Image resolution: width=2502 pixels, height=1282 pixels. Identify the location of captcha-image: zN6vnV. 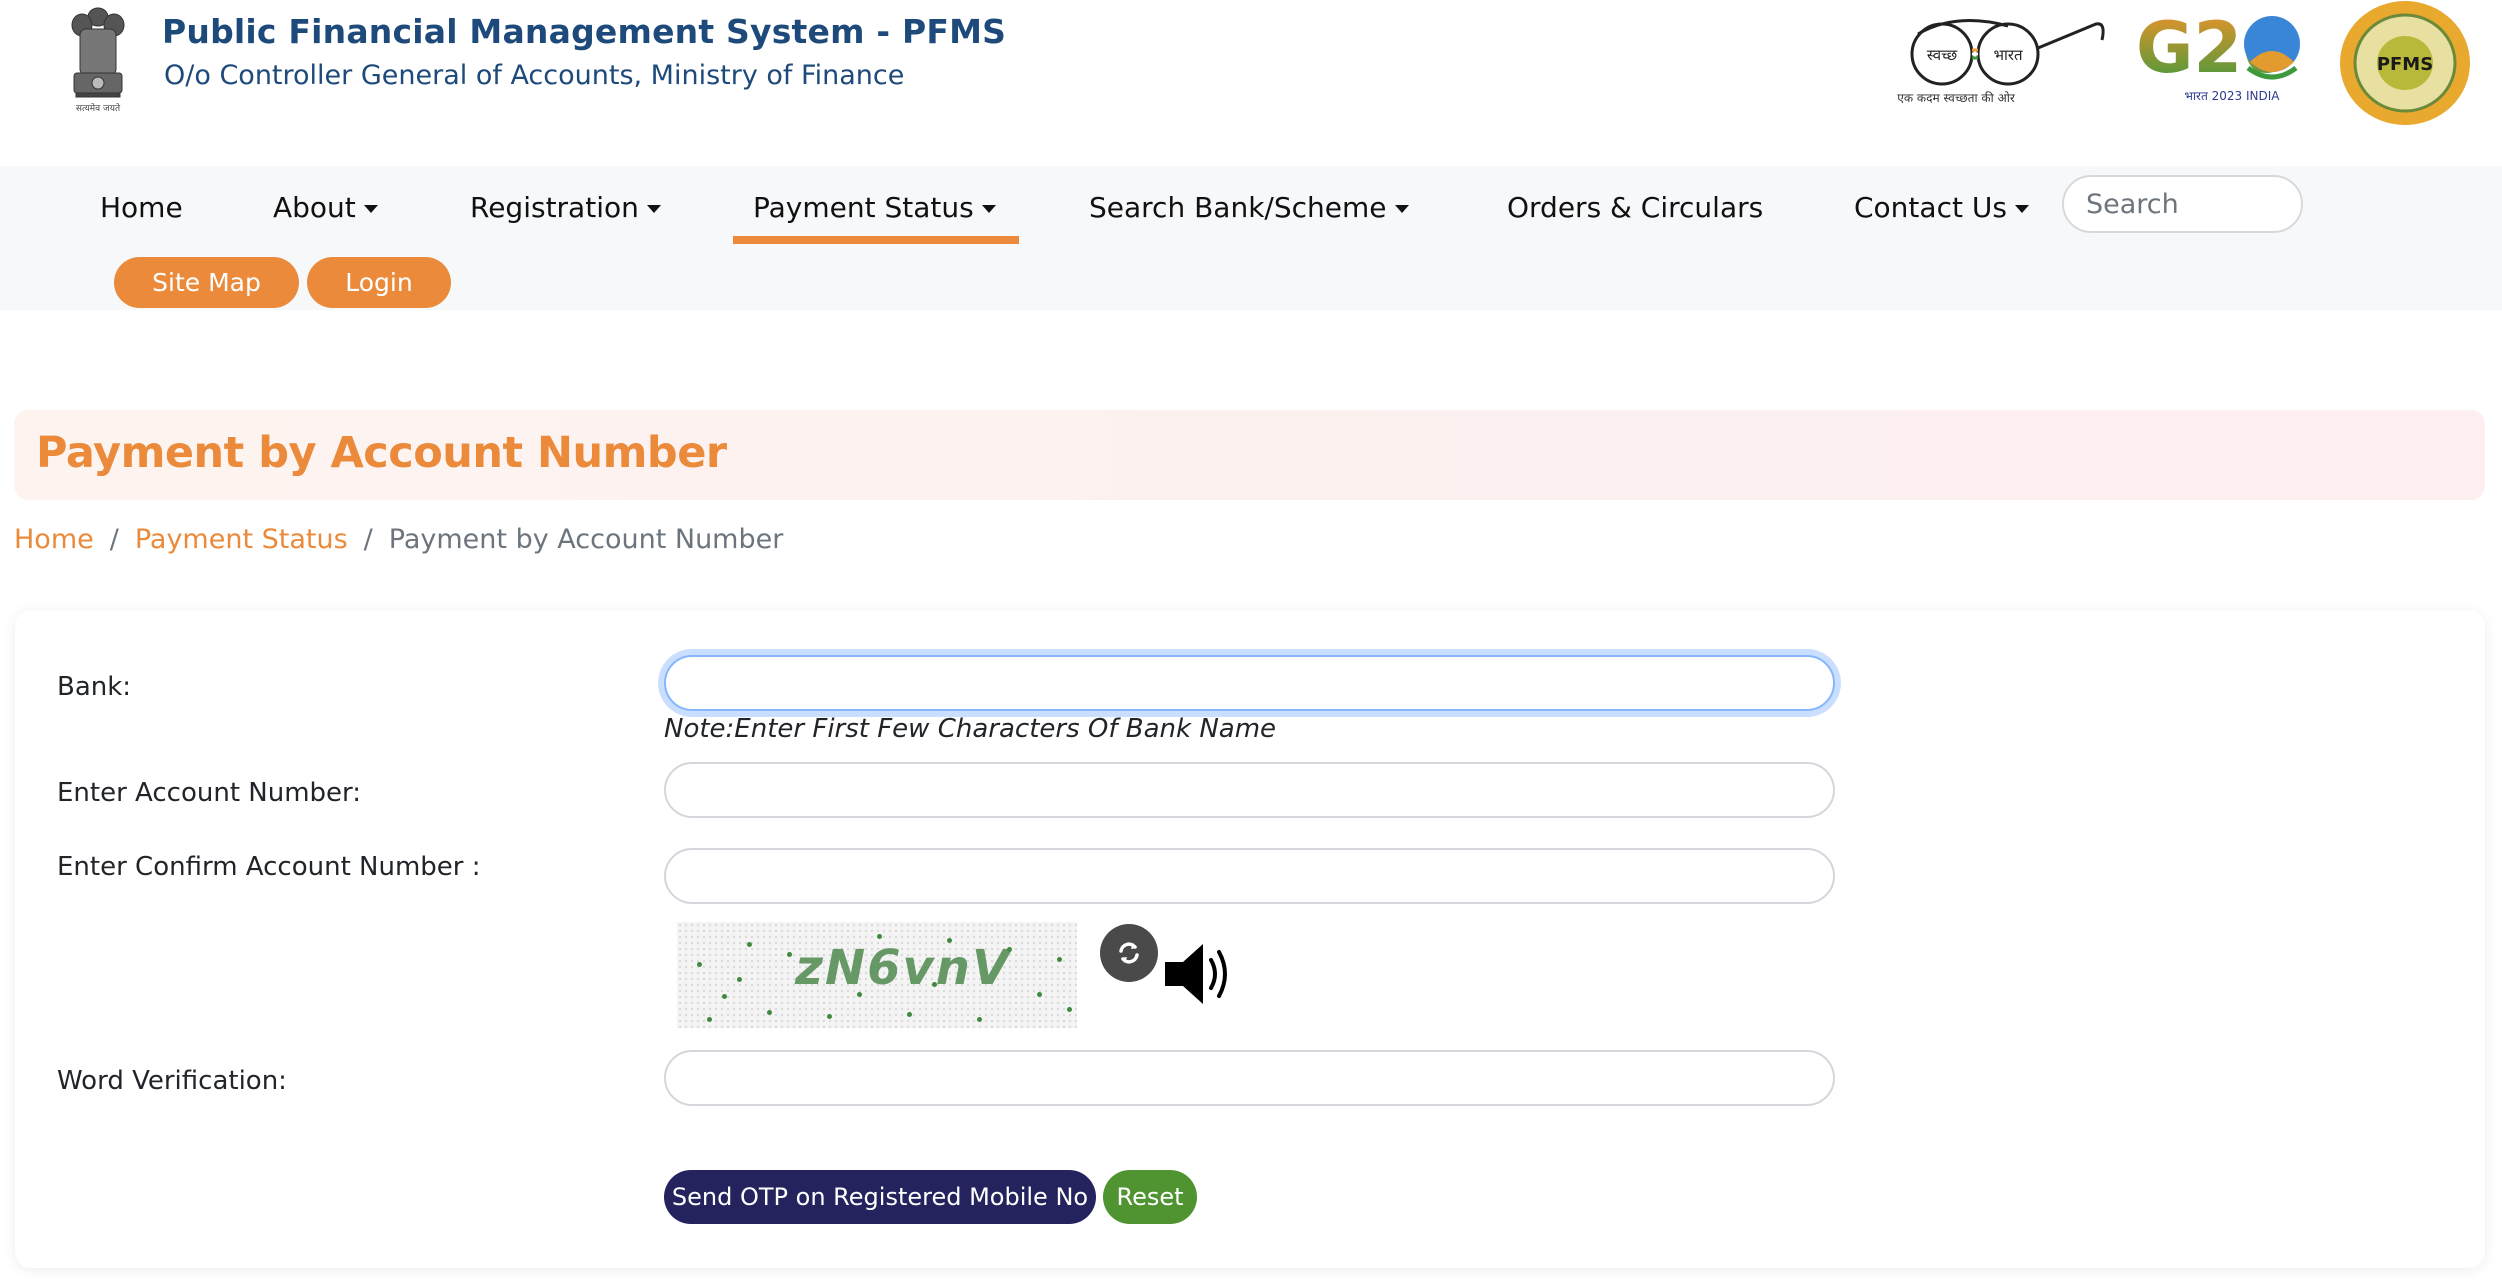
(877, 975).